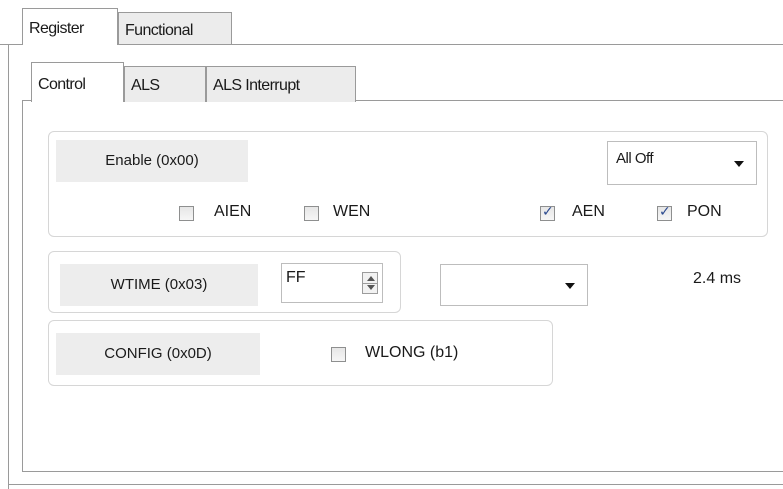 The height and width of the screenshot is (489, 783). What do you see at coordinates (311, 213) in the screenshot?
I see `wen-checkbox` at bounding box center [311, 213].